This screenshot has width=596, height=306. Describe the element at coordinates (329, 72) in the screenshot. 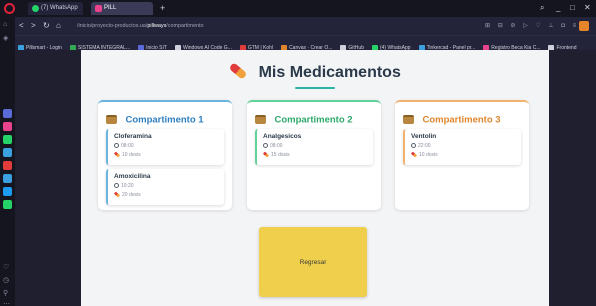

I see `page-title: Mis Medicamentos` at that location.